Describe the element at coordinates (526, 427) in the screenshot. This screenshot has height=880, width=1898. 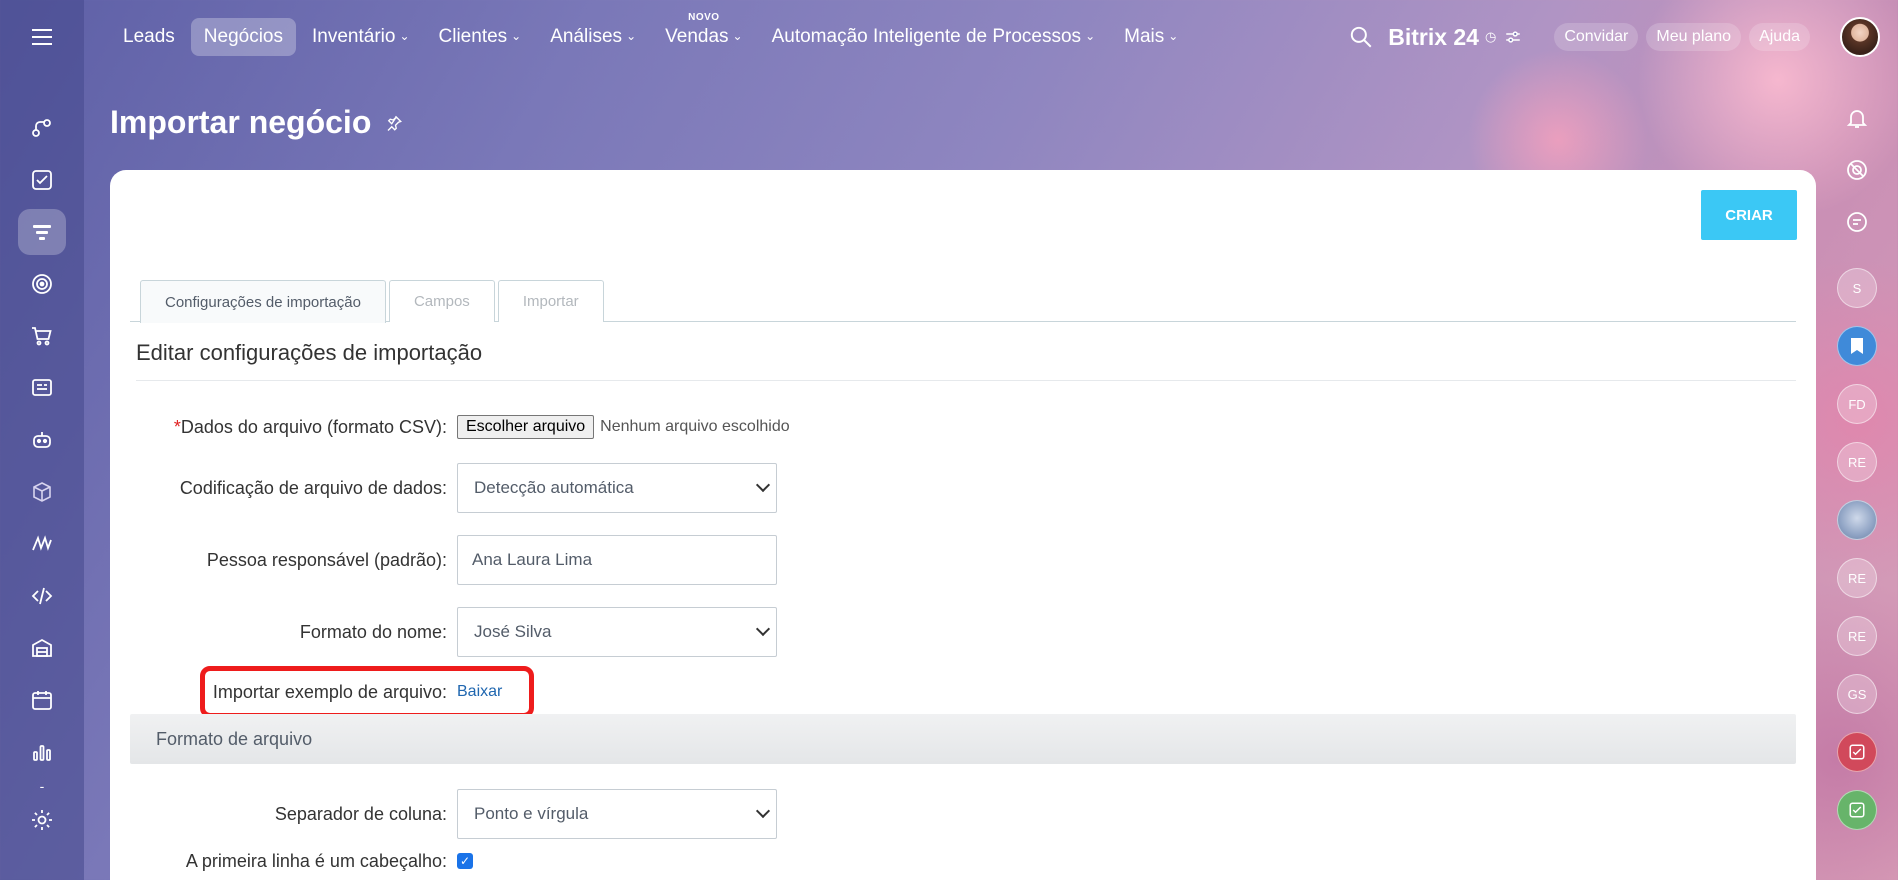
I see `choose-file-button: Escolher arquivo` at that location.